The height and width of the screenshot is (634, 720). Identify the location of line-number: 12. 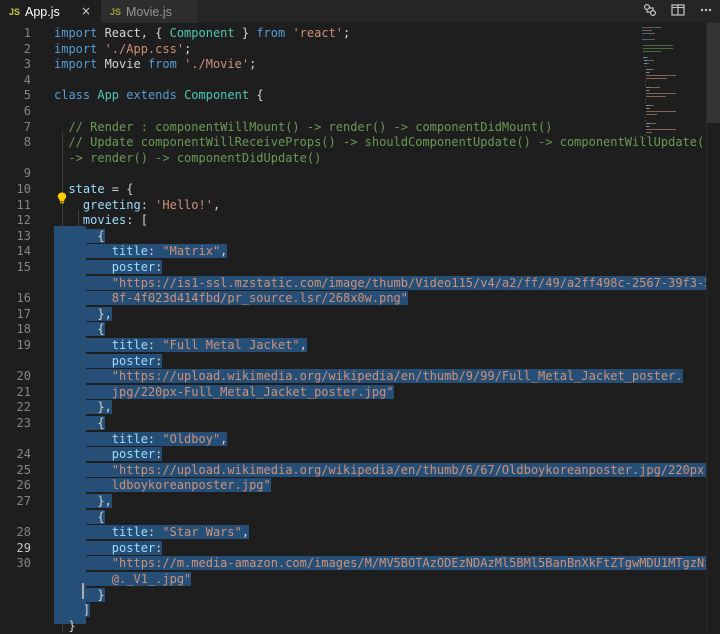
(23, 220).